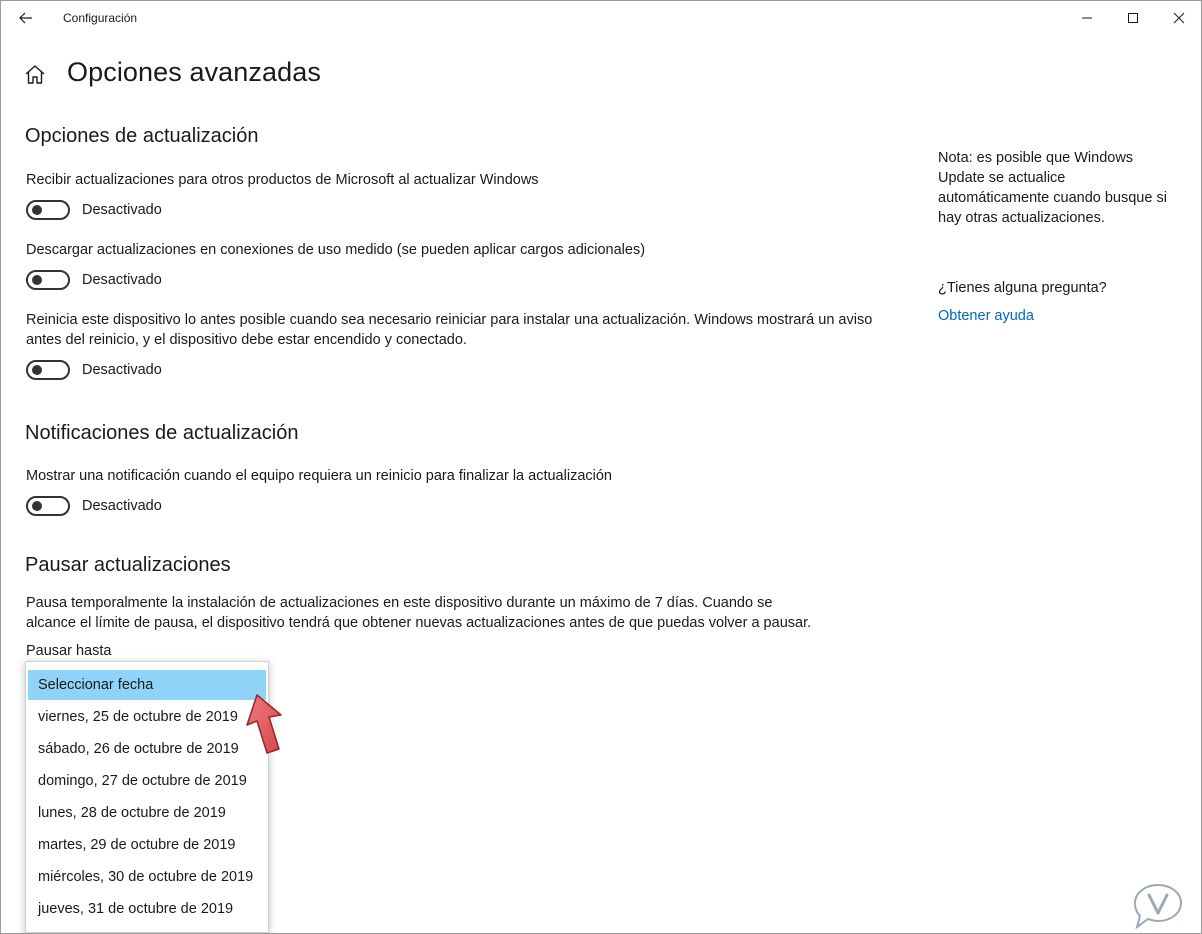  I want to click on toggle-restart-asap: Desactivado, so click(94, 370).